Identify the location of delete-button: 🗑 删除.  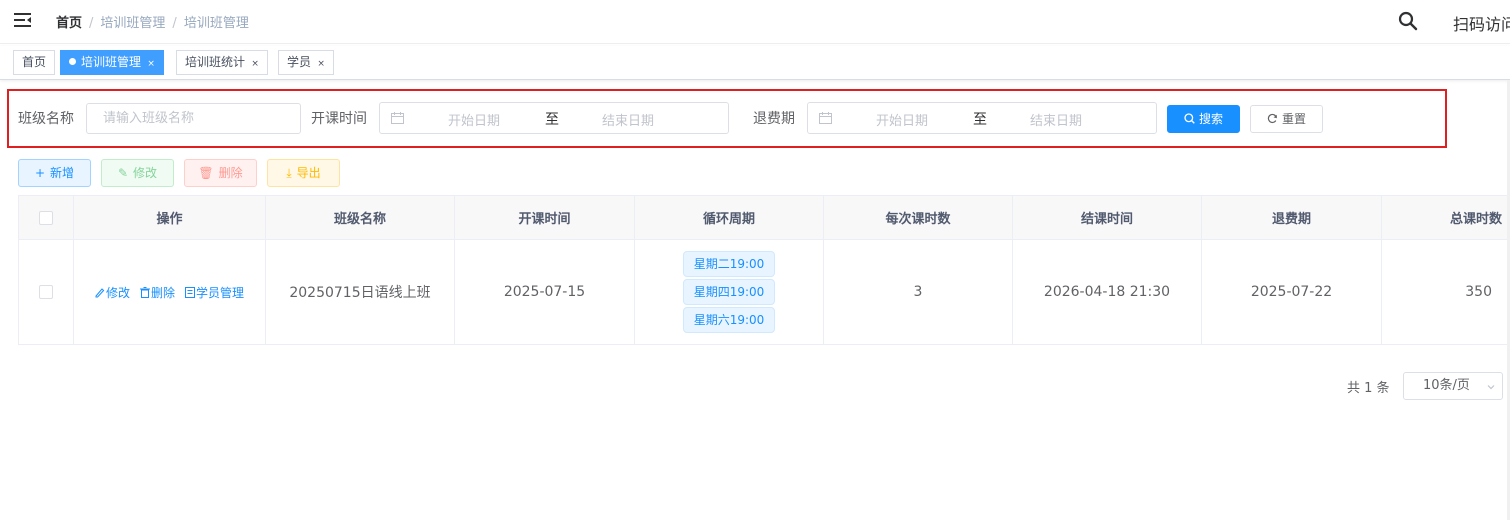
(220, 173).